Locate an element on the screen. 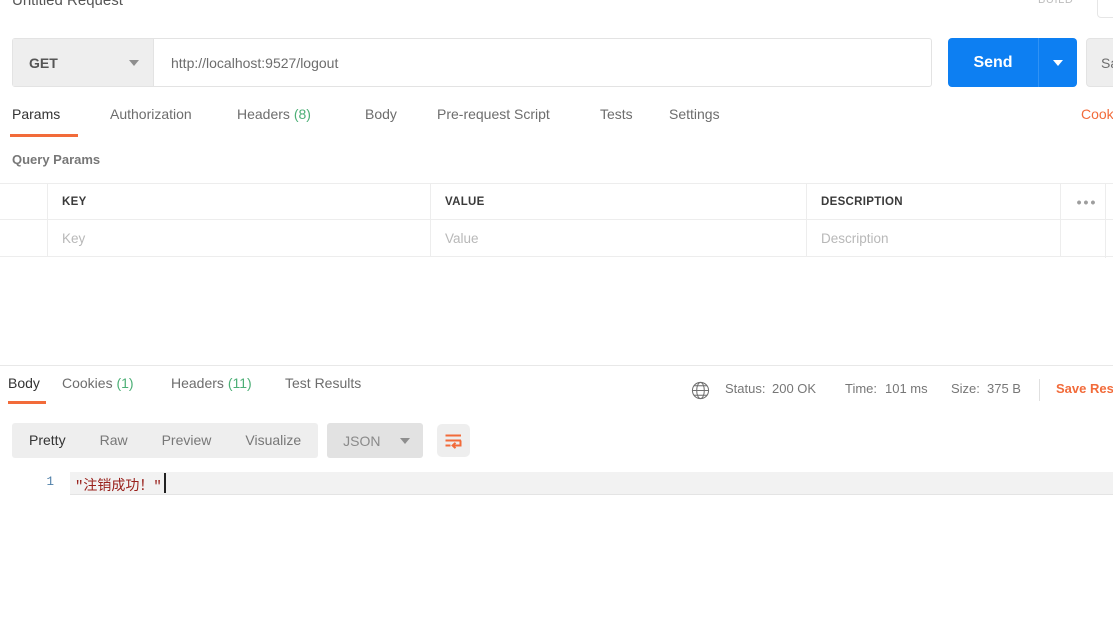  size-value: 375 B is located at coordinates (1004, 388).